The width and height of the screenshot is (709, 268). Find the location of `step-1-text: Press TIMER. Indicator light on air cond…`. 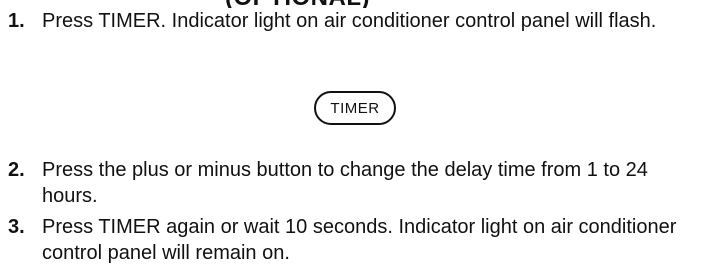

step-1-text: Press TIMER. Indicator light on air cond… is located at coordinates (349, 21).